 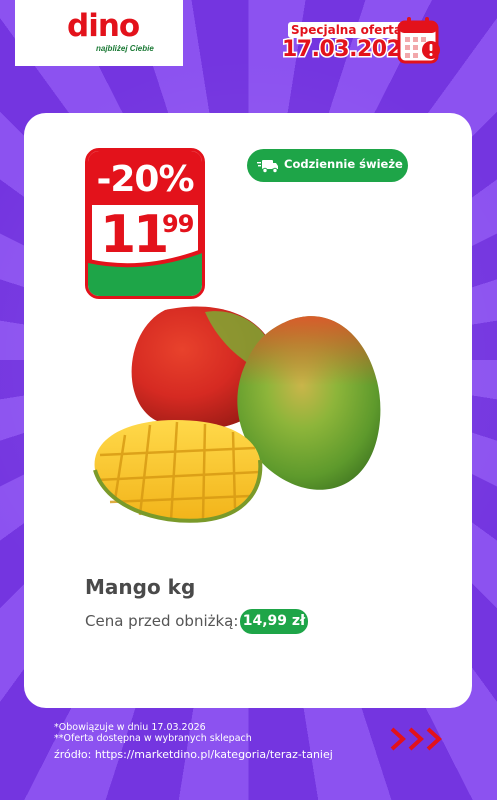 I want to click on fresh-daily-badge: Codziennie świeże, so click(x=327, y=165).